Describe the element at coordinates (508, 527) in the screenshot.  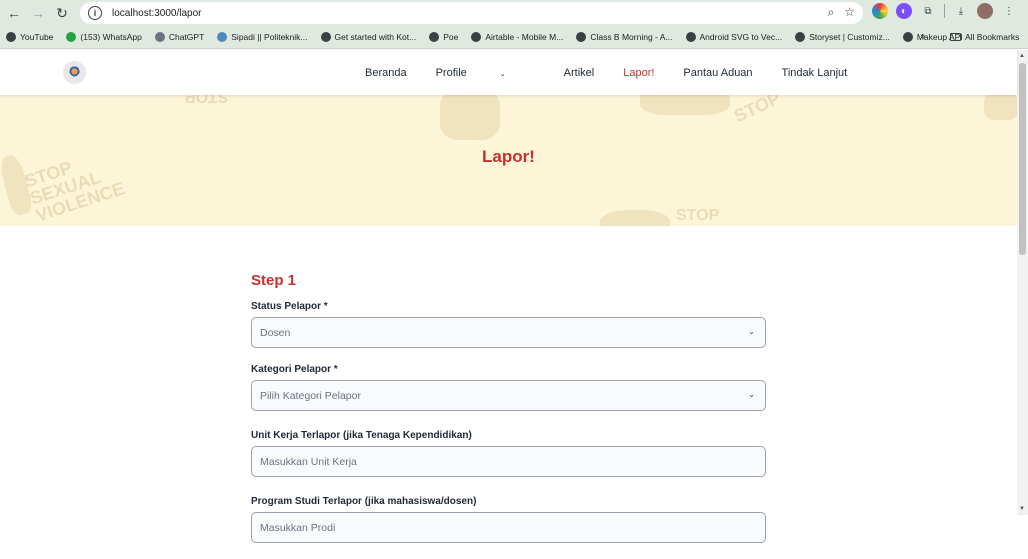
I see `program-studi-input: Masukkan Prodi` at that location.